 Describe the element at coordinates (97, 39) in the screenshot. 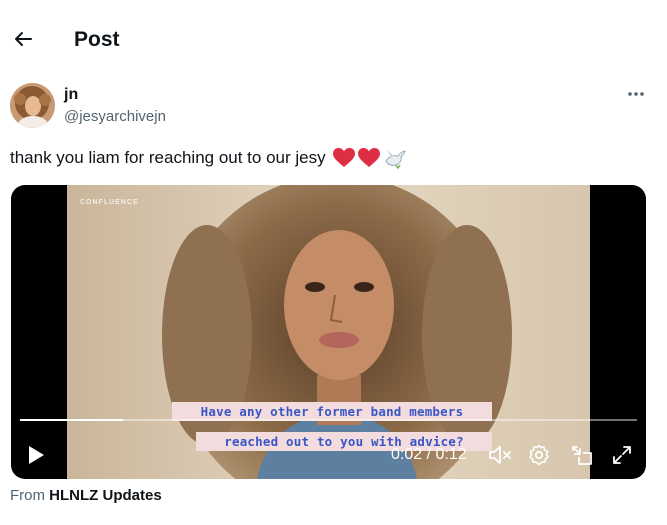

I see `page-title: Post` at that location.